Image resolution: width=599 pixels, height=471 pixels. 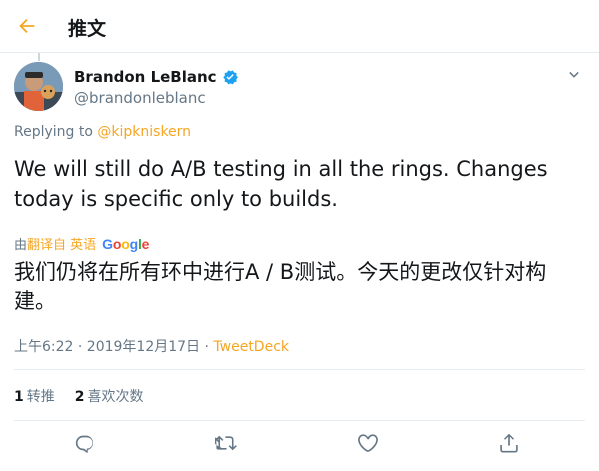 I want to click on page-title: 推文, so click(x=87, y=29).